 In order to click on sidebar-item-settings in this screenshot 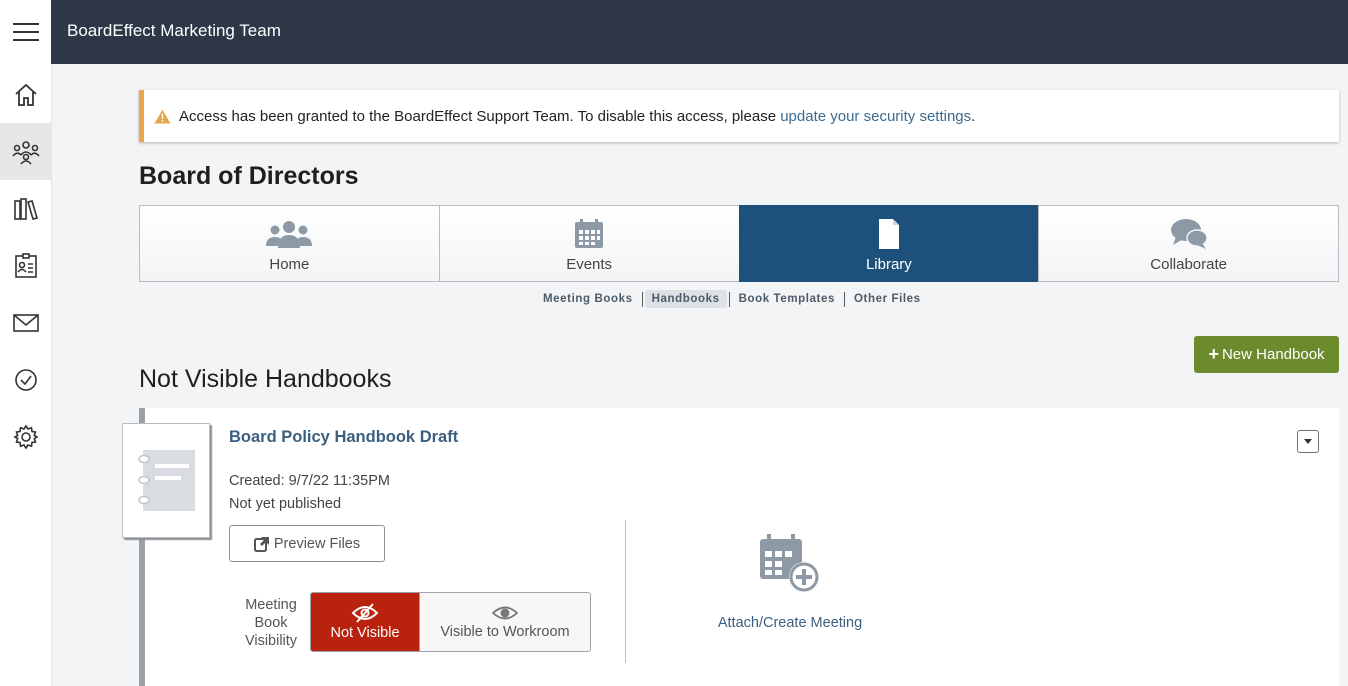, I will do `click(25, 436)`.